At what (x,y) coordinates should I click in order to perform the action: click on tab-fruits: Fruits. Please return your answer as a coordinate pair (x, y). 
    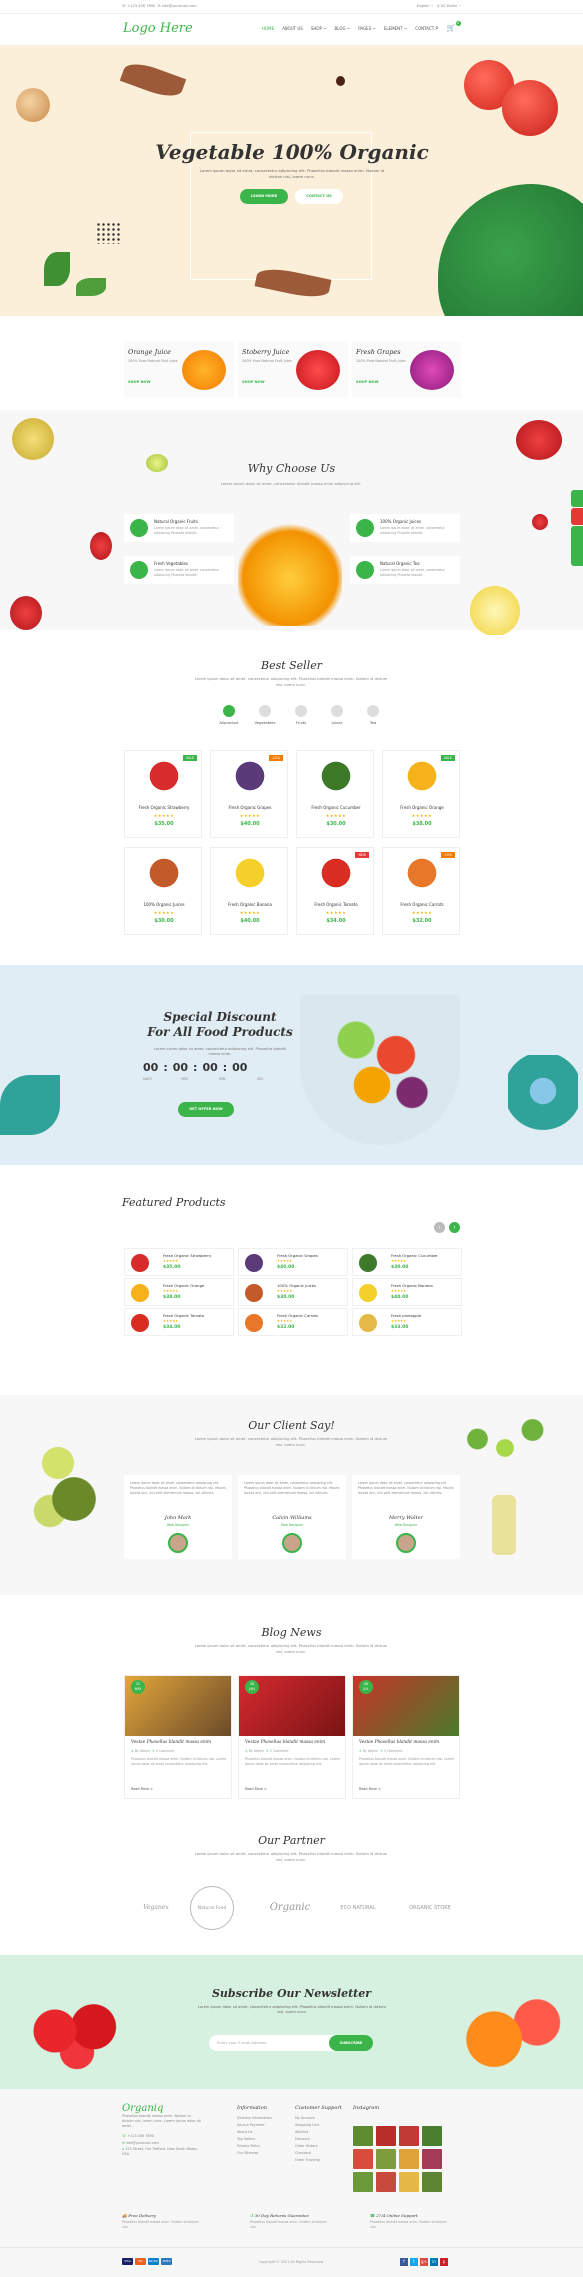
    Looking at the image, I should click on (301, 715).